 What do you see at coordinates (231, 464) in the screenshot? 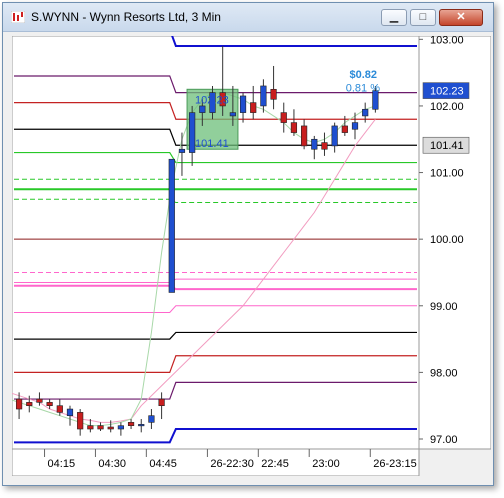
I see `x-tick-label: 26-22:30` at bounding box center [231, 464].